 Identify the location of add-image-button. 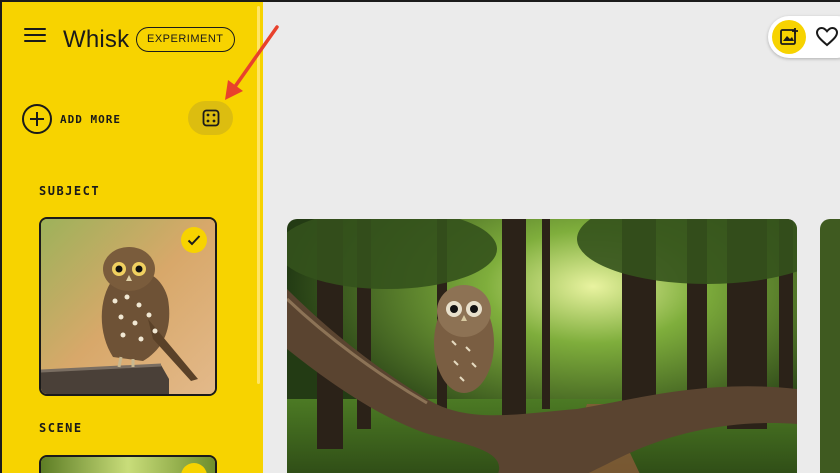
(789, 37).